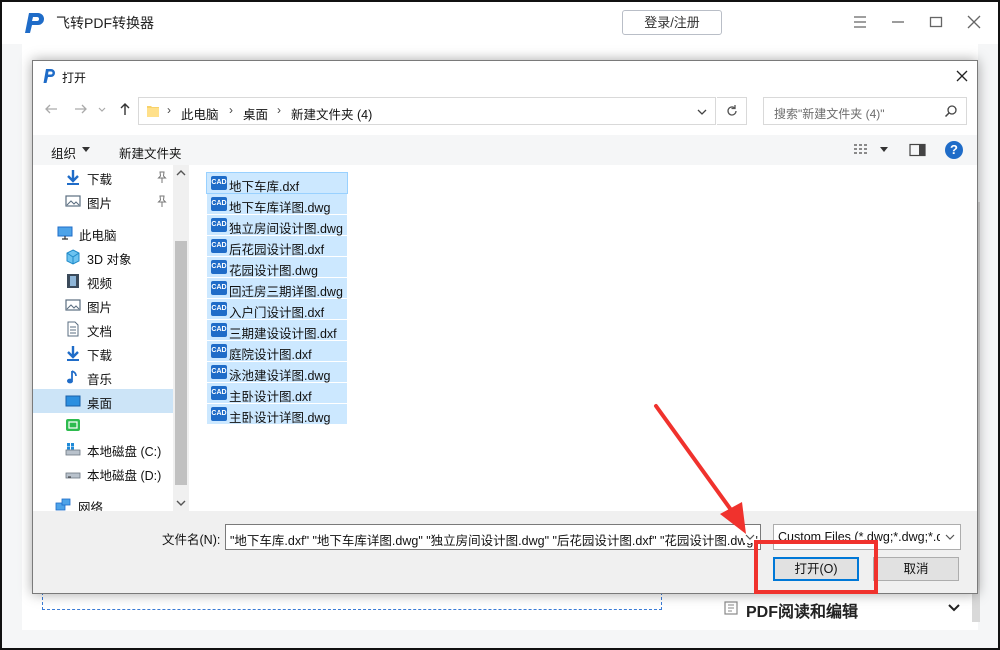  Describe the element at coordinates (100, 380) in the screenshot. I see `nav-item-label: 音乐` at that location.